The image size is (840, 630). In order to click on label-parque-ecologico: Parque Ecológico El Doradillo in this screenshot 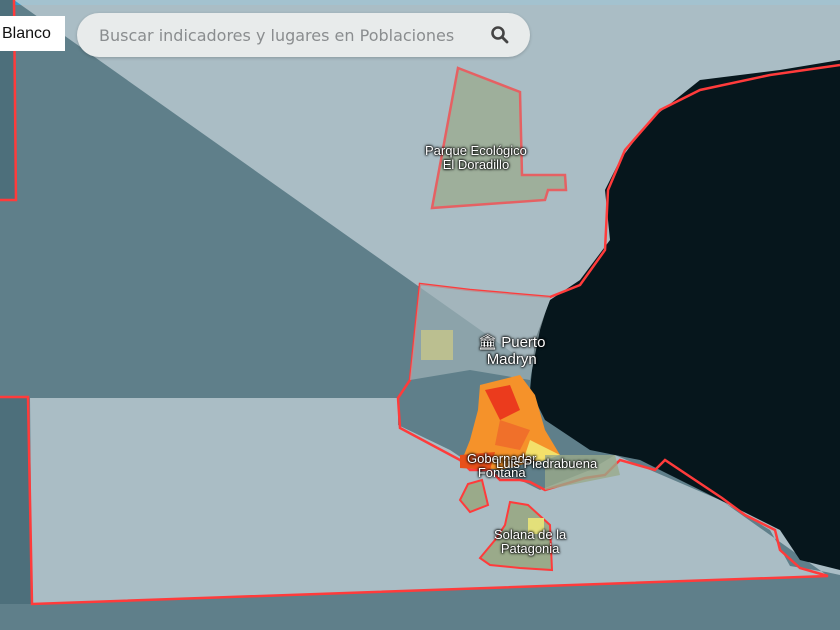, I will do `click(476, 158)`.